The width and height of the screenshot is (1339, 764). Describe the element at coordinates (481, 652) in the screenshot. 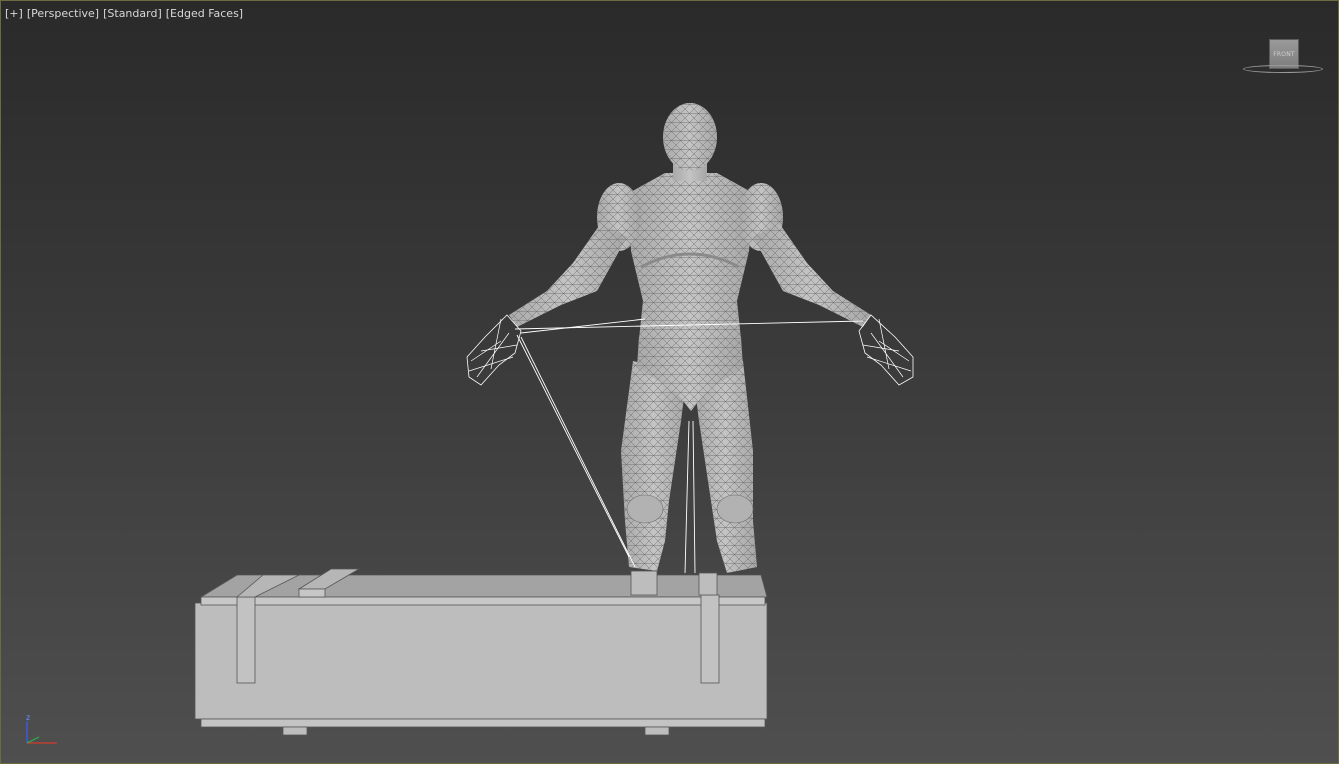

I see `wooden-crate` at that location.